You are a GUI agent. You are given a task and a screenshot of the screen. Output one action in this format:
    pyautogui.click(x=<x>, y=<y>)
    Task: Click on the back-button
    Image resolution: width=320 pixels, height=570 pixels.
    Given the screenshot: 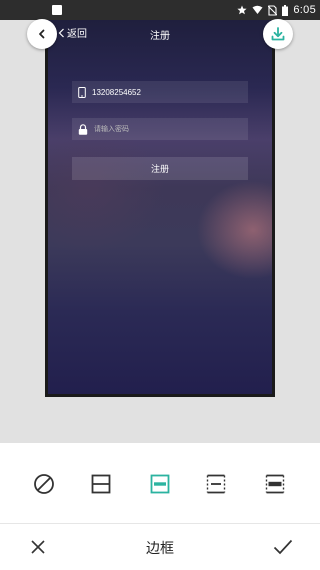 What is the action you would take?
    pyautogui.click(x=42, y=34)
    